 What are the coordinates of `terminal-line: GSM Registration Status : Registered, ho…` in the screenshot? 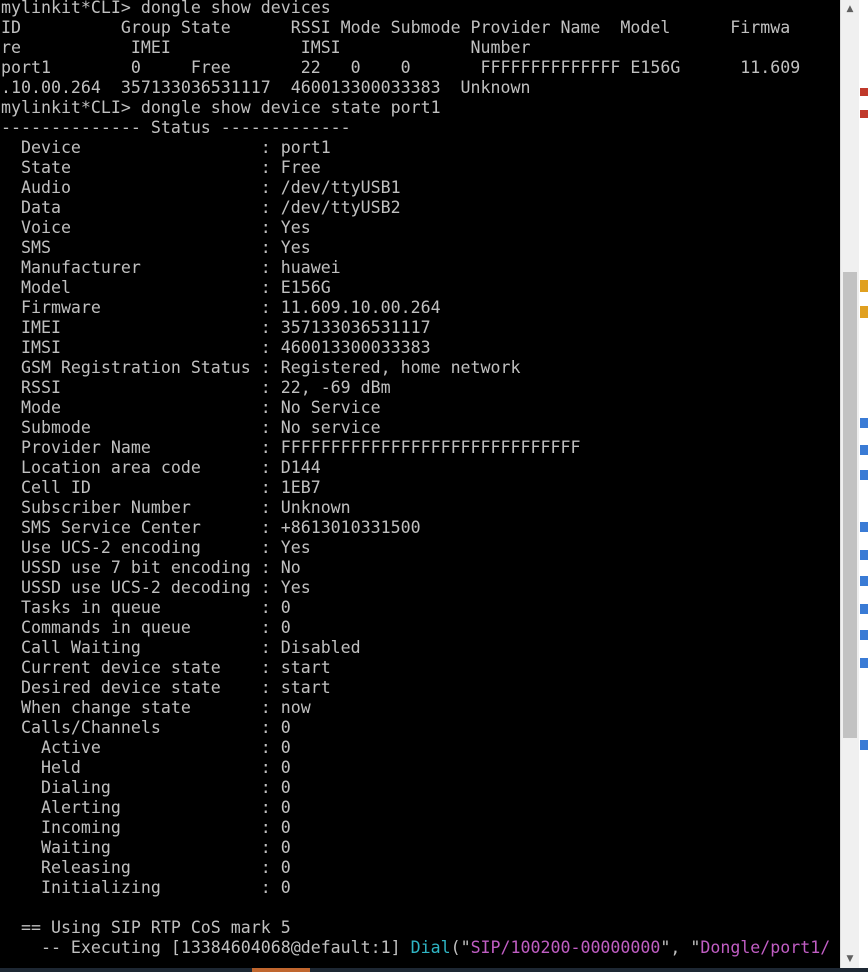 It's located at (261, 367).